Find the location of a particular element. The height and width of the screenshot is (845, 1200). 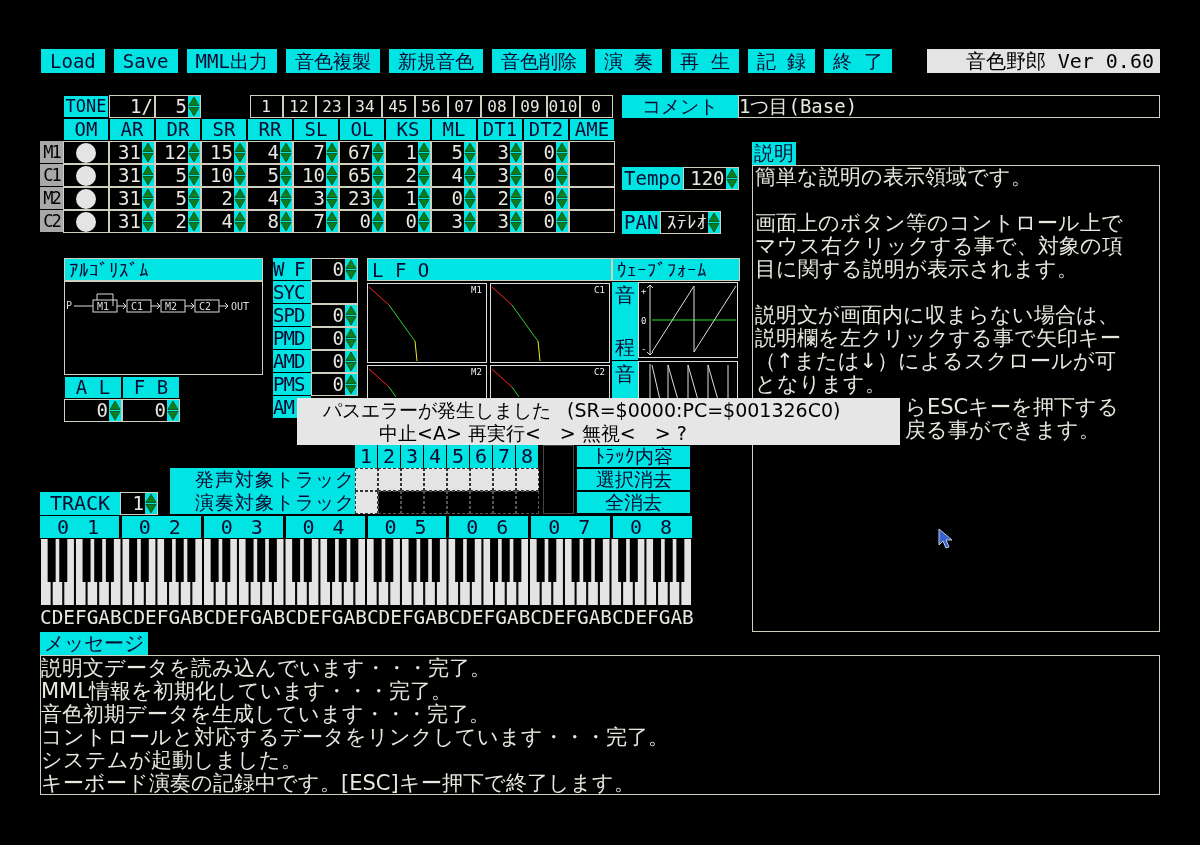

message-text: コントロールと対応するデータをリンクしています・・・完了。 is located at coordinates (355, 737).